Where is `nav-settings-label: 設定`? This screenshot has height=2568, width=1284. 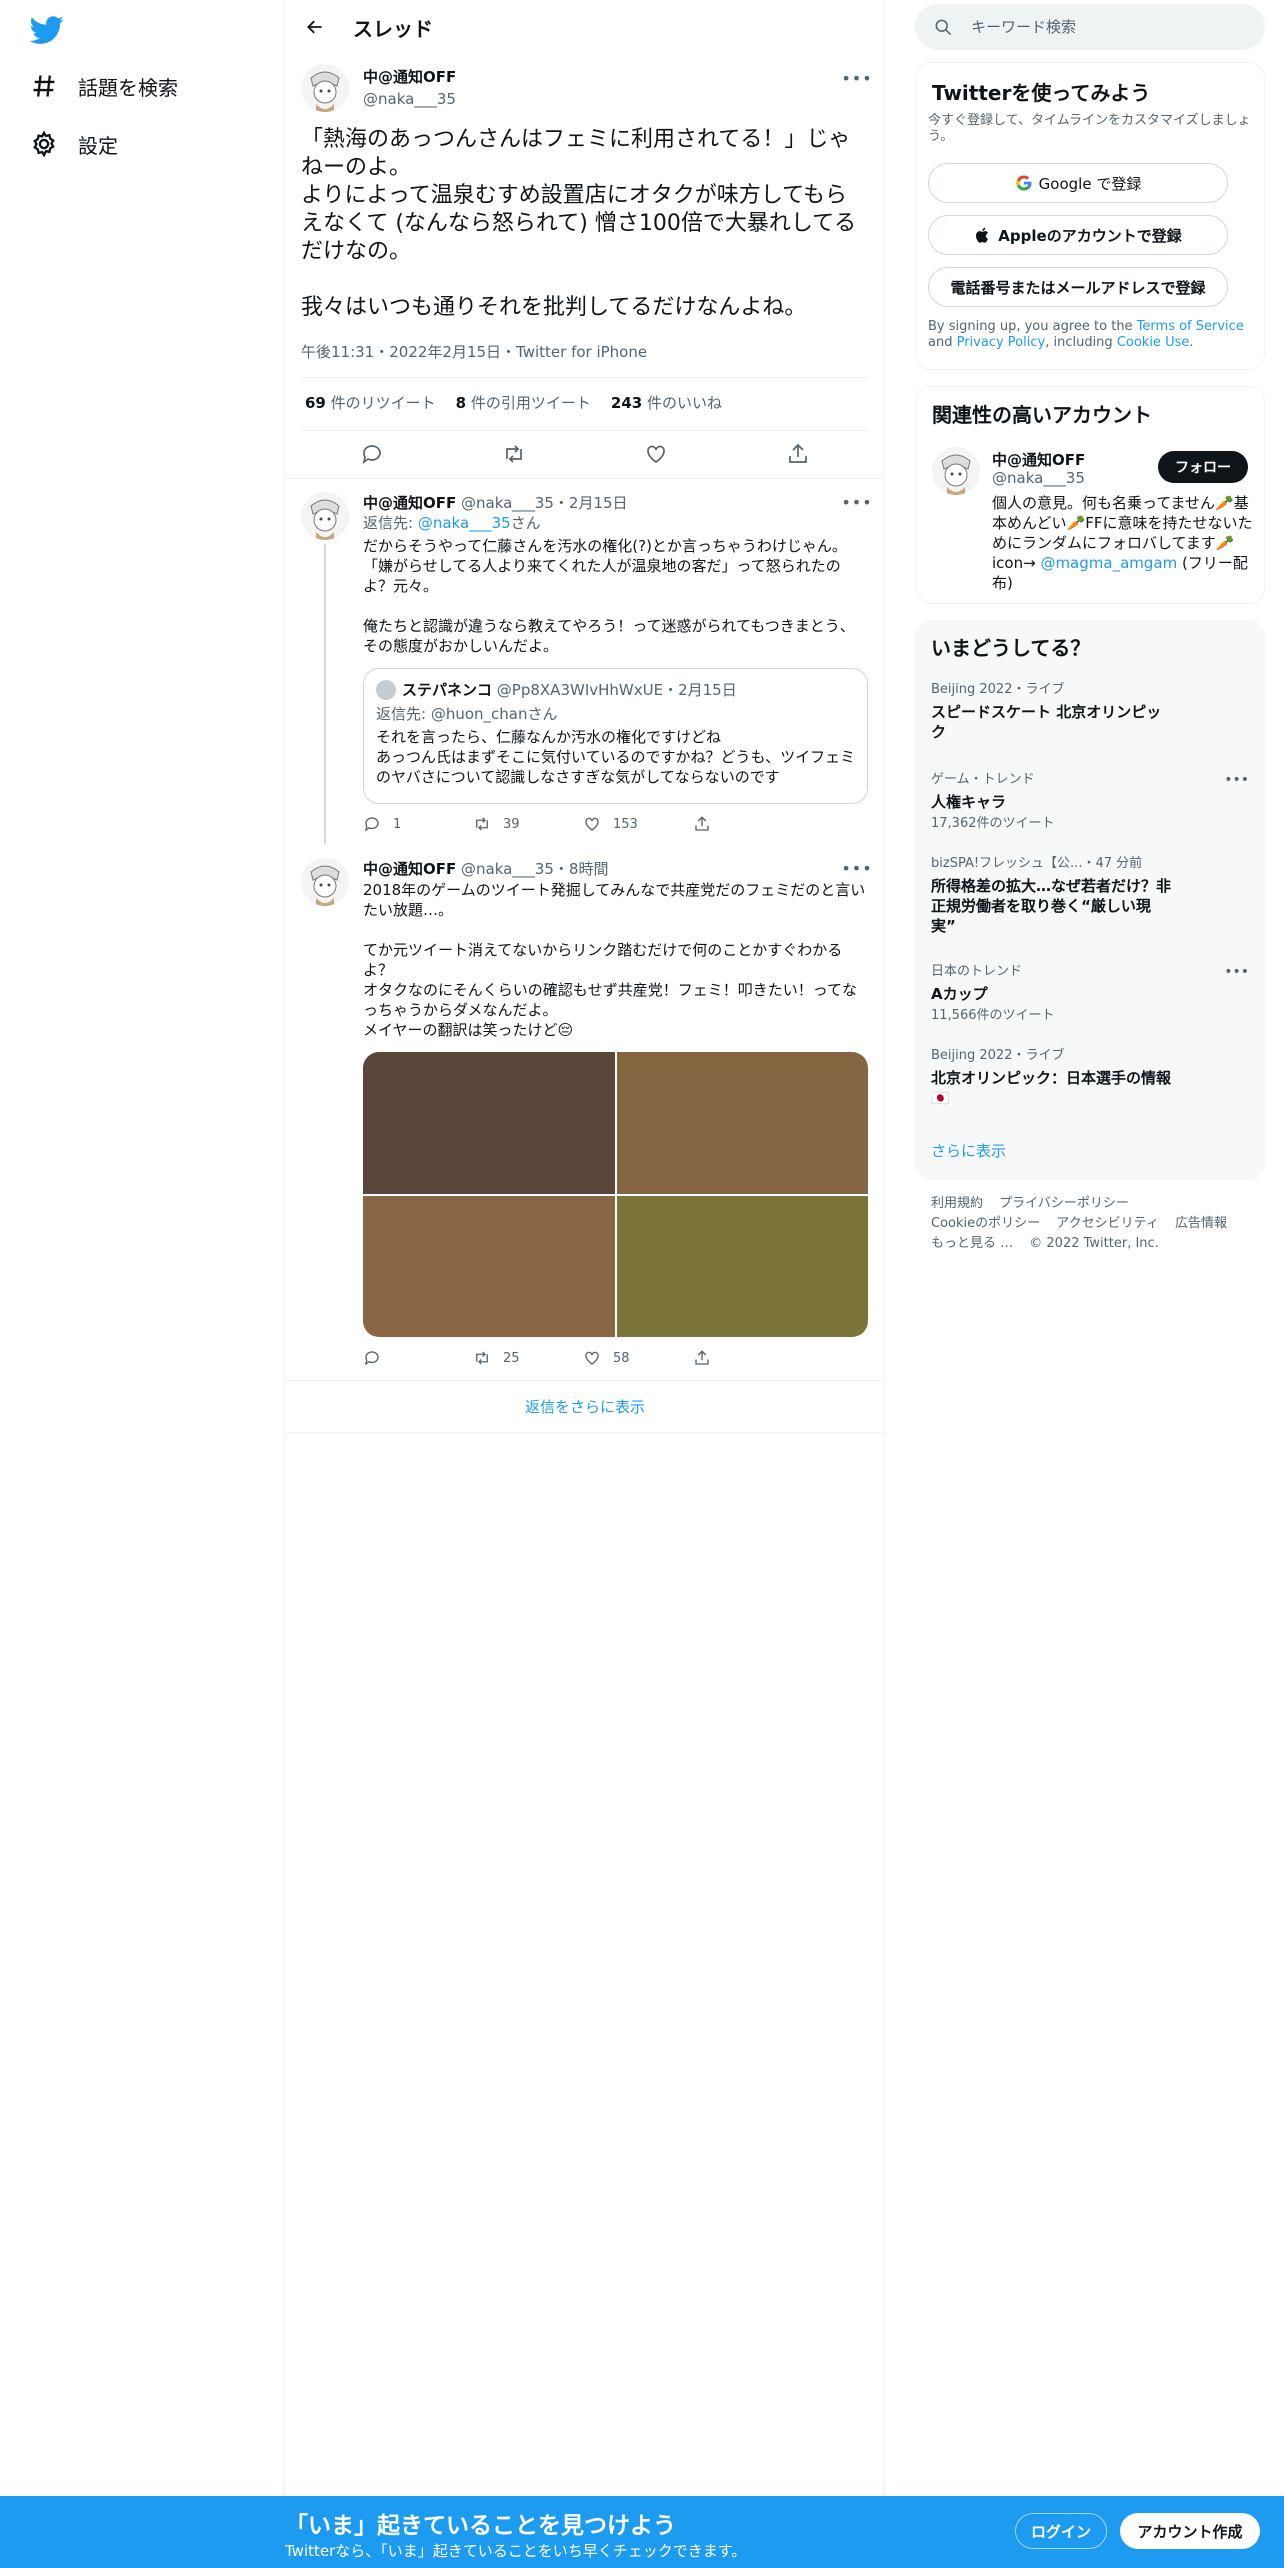
nav-settings-label: 設定 is located at coordinates (98, 145).